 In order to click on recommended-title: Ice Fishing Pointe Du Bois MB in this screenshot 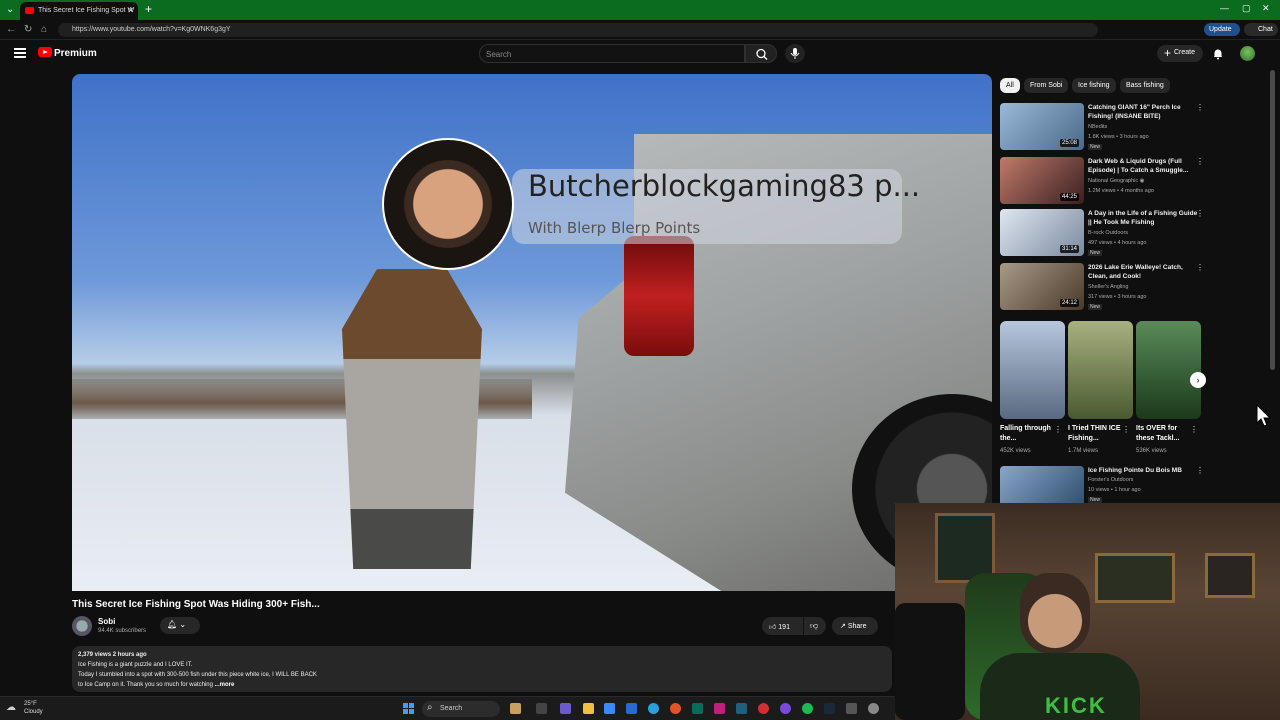, I will do `click(1144, 470)`.